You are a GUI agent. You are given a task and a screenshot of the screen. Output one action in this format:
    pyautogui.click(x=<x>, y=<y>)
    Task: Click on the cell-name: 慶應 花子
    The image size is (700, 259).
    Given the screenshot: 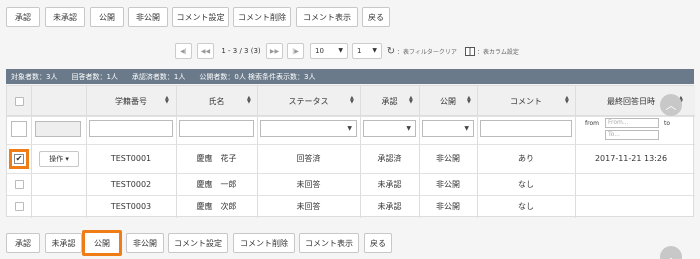 What is the action you would take?
    pyautogui.click(x=216, y=158)
    